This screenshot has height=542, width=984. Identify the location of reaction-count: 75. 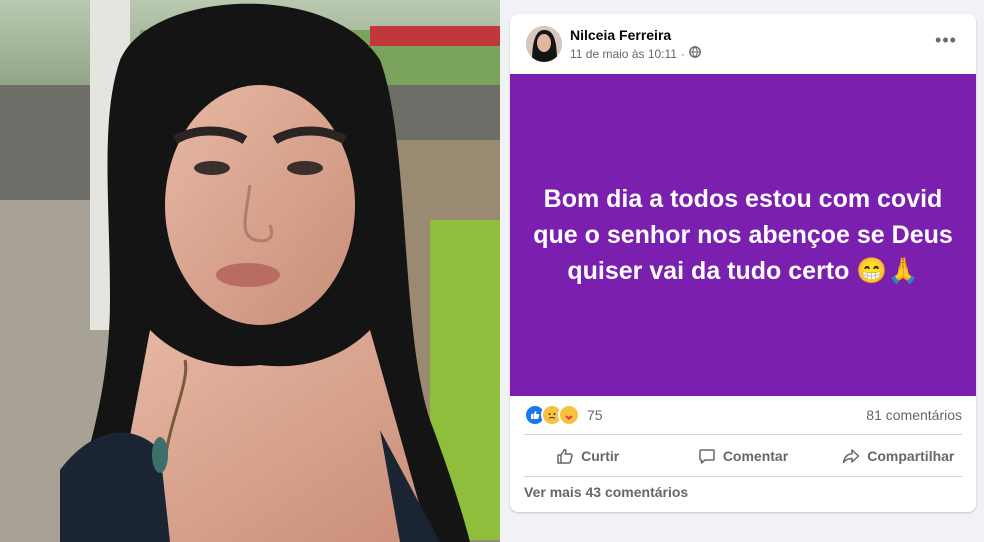
(595, 415).